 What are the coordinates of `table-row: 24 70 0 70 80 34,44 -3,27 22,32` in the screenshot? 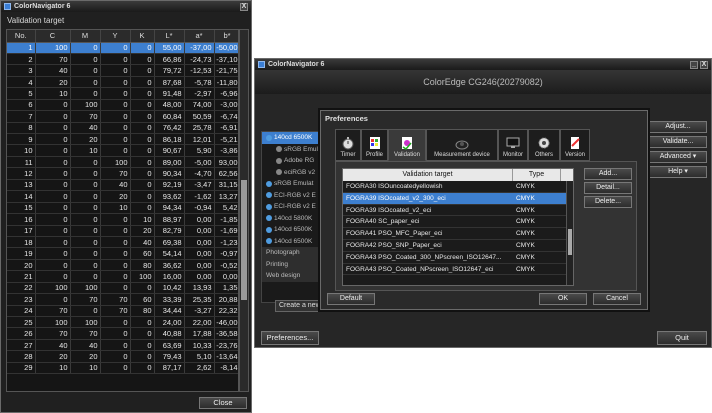 It's located at (122, 311).